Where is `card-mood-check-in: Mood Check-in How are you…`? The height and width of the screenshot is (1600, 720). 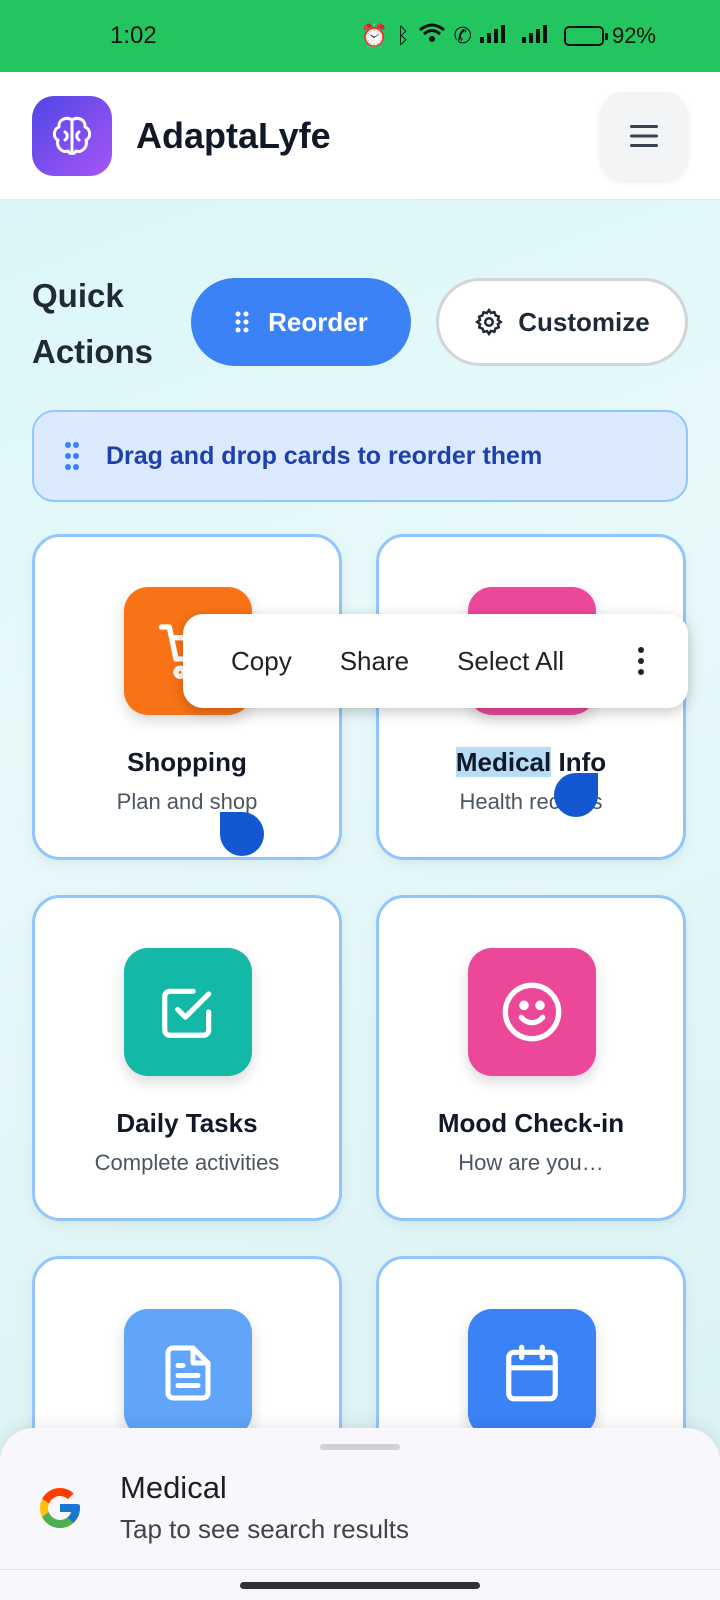 card-mood-check-in: Mood Check-in How are you… is located at coordinates (531, 1058).